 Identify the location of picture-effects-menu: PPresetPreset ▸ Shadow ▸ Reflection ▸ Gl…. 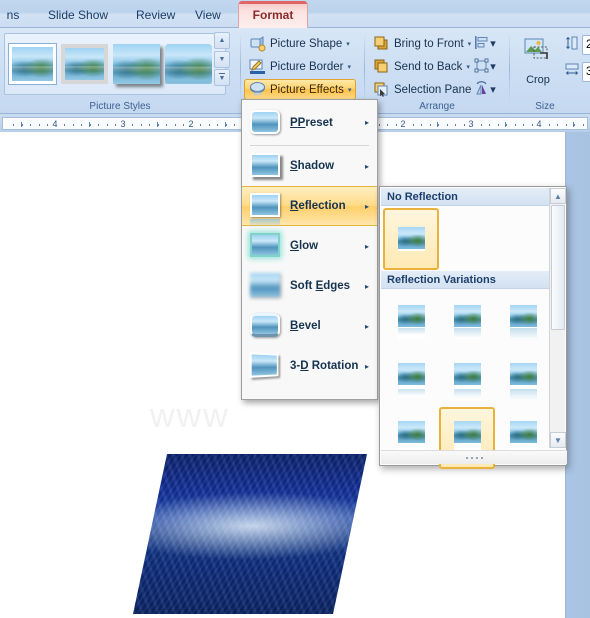
(309, 249).